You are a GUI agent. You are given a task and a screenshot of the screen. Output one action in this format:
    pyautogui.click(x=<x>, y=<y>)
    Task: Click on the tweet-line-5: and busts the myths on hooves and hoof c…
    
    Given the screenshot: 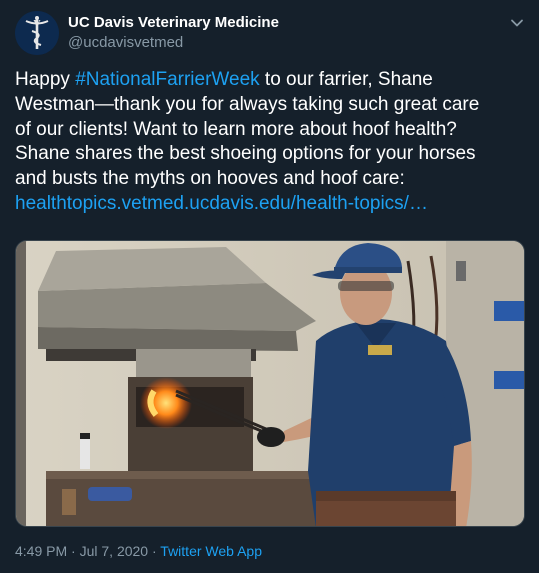 What is the action you would take?
    pyautogui.click(x=210, y=179)
    